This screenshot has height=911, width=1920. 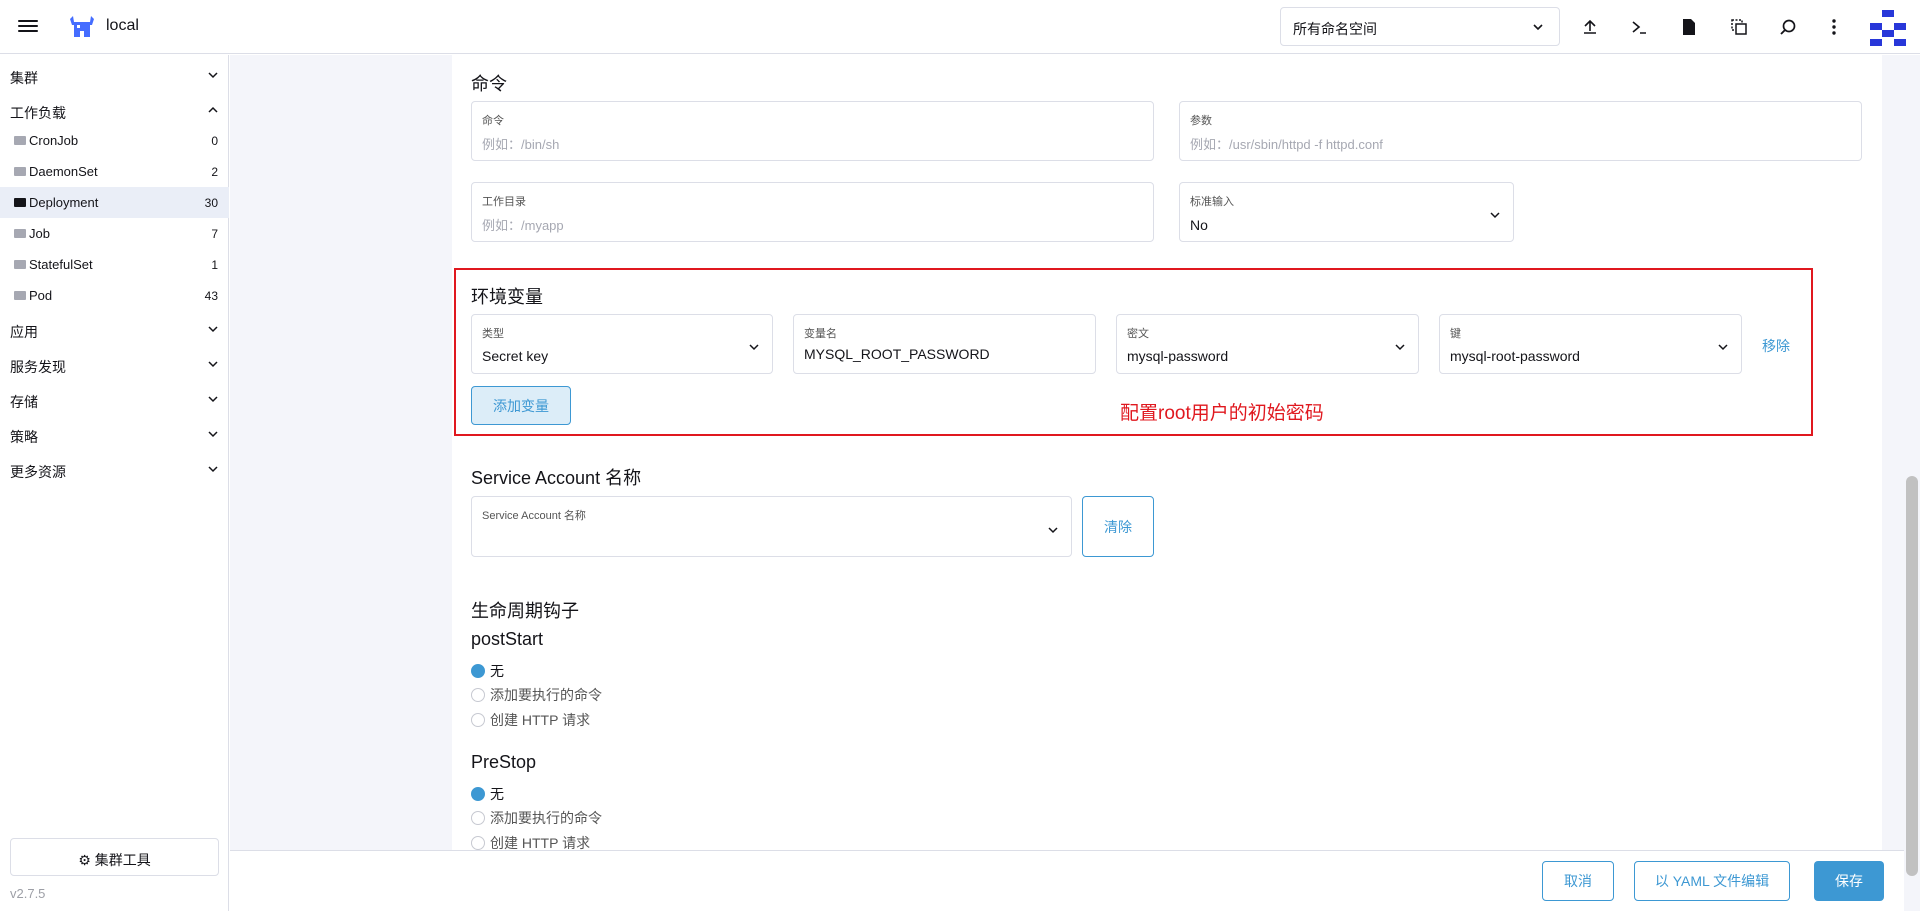 What do you see at coordinates (114, 202) in the screenshot?
I see `sidebar-item-deployment: Deployment 30` at bounding box center [114, 202].